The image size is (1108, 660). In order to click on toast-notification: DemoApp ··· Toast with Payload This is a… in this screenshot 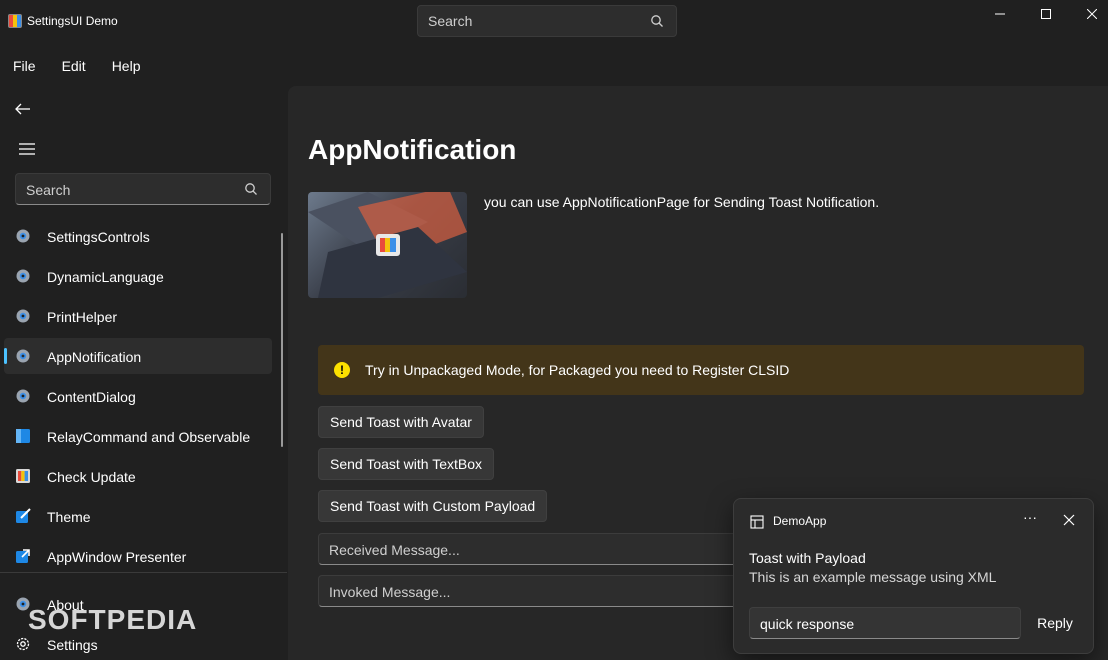, I will do `click(913, 576)`.